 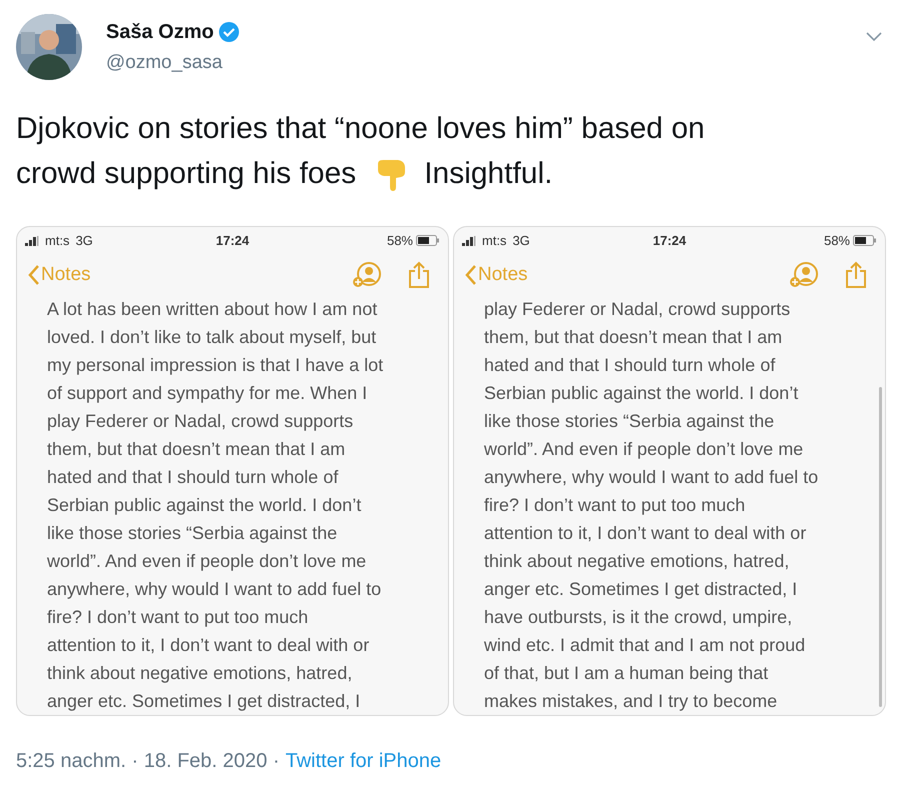 What do you see at coordinates (627, 673) in the screenshot?
I see `note-line: of that, but I am a human being that` at bounding box center [627, 673].